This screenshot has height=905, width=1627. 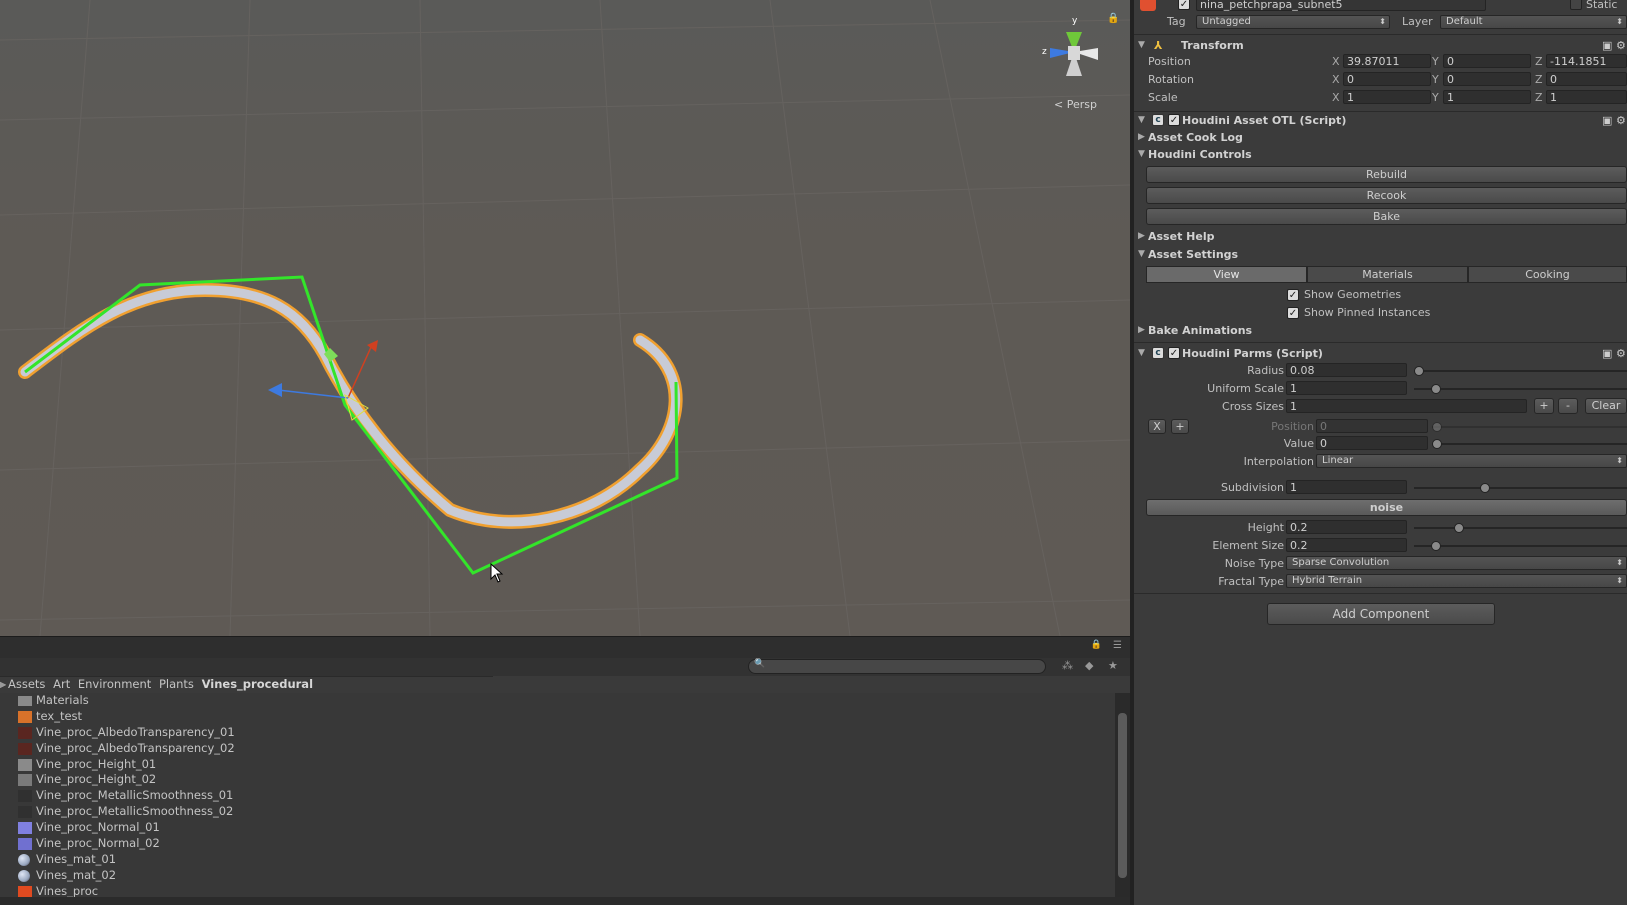 What do you see at coordinates (1485, 488) in the screenshot?
I see `subdivision-slider-knob` at bounding box center [1485, 488].